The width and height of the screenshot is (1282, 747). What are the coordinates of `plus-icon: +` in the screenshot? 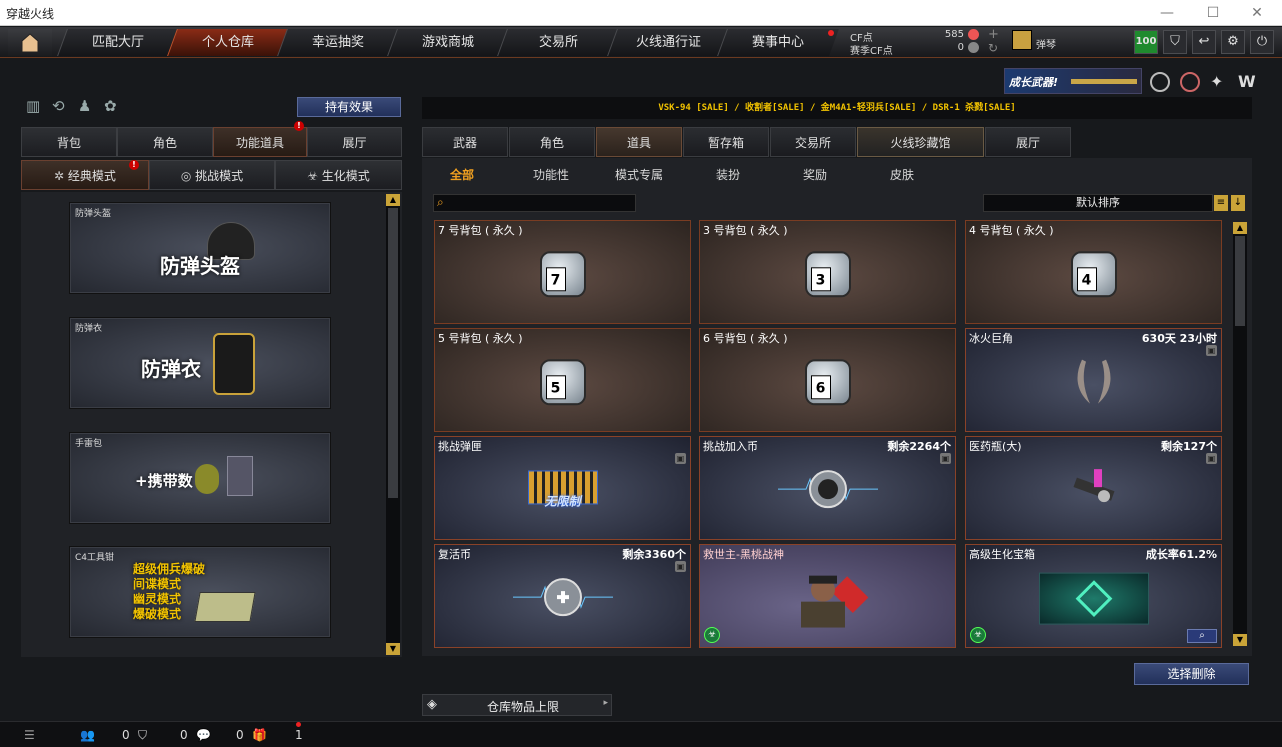 It's located at (993, 34).